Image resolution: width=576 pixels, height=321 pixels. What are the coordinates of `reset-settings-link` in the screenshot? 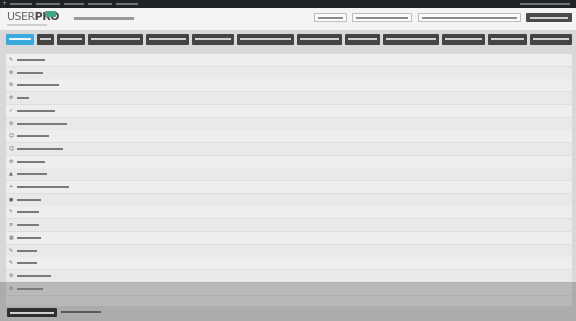 It's located at (81, 312).